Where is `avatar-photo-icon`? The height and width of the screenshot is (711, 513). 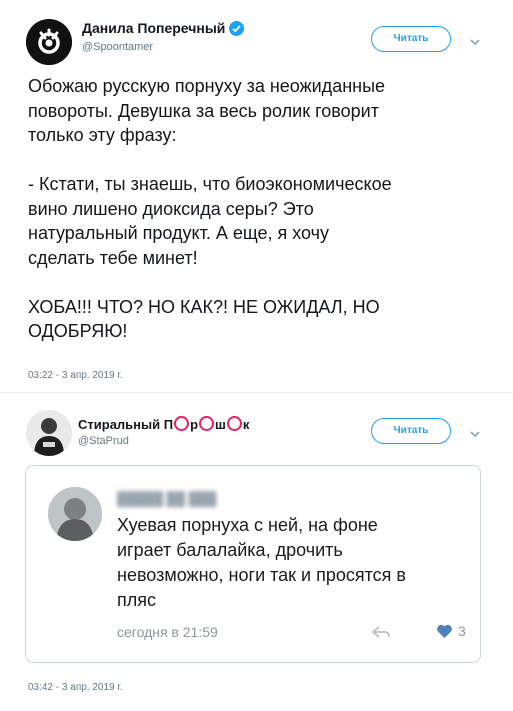
avatar-photo-icon is located at coordinates (49, 433).